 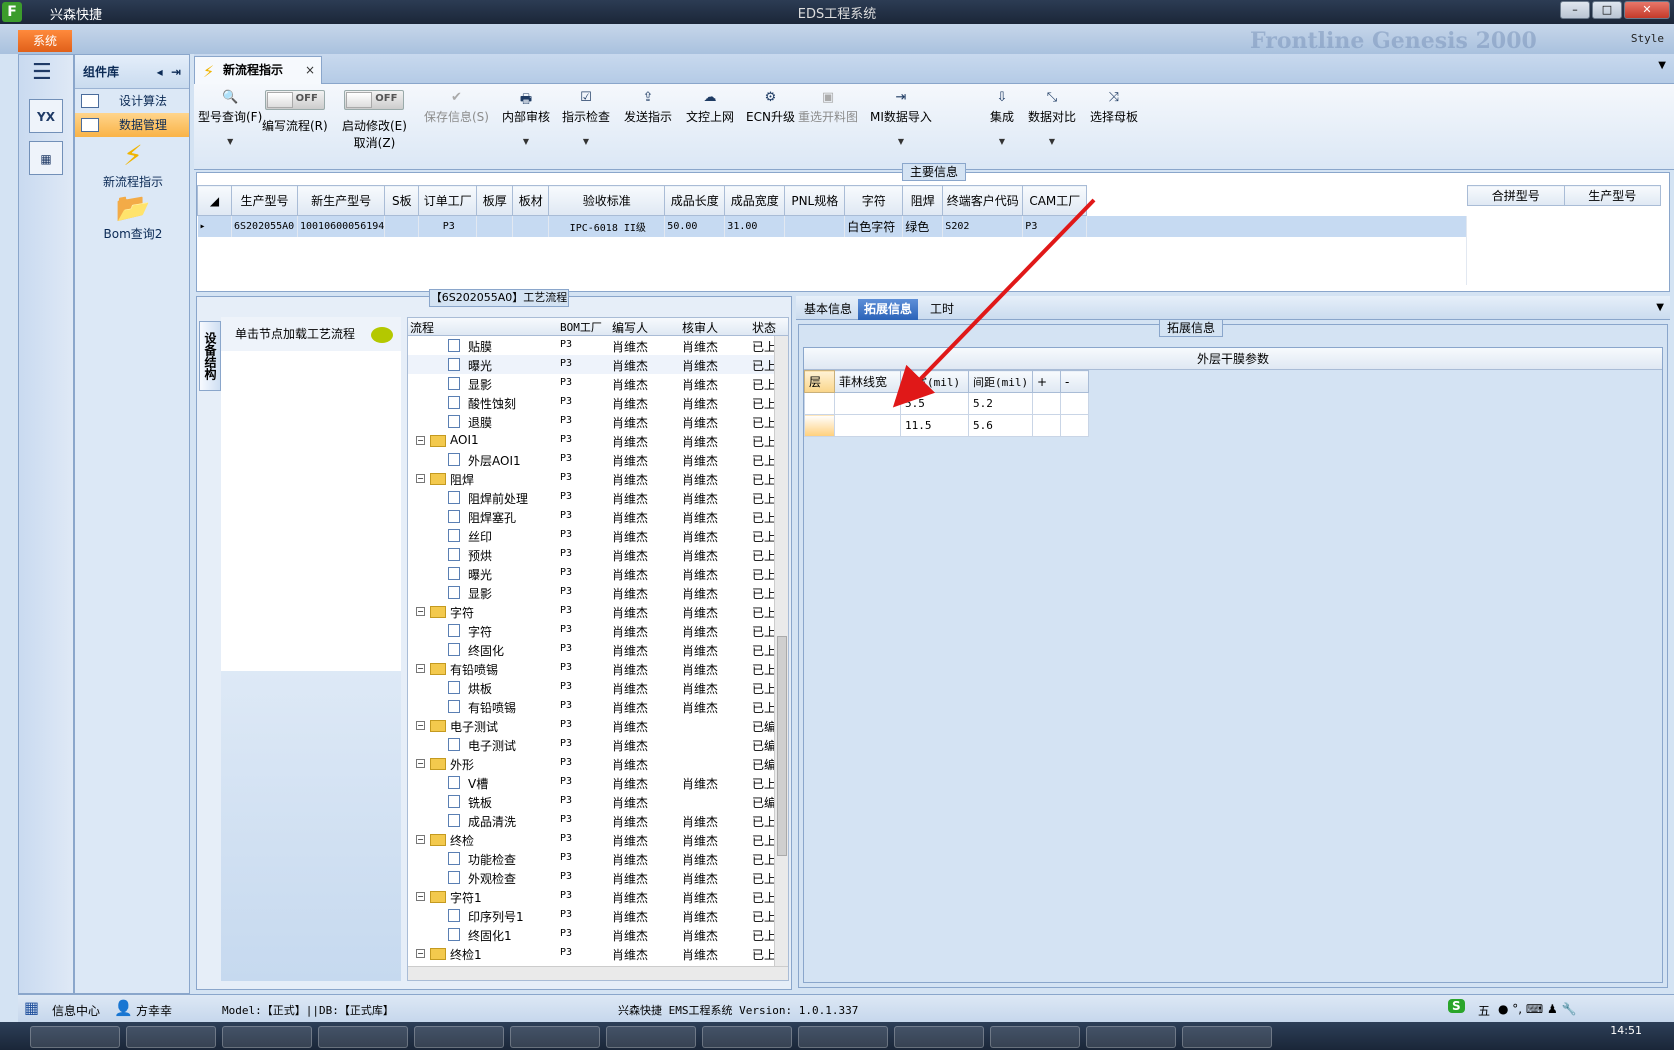 What do you see at coordinates (132, 101) in the screenshot?
I see `complib-item-design-algorithm: 设计算法` at bounding box center [132, 101].